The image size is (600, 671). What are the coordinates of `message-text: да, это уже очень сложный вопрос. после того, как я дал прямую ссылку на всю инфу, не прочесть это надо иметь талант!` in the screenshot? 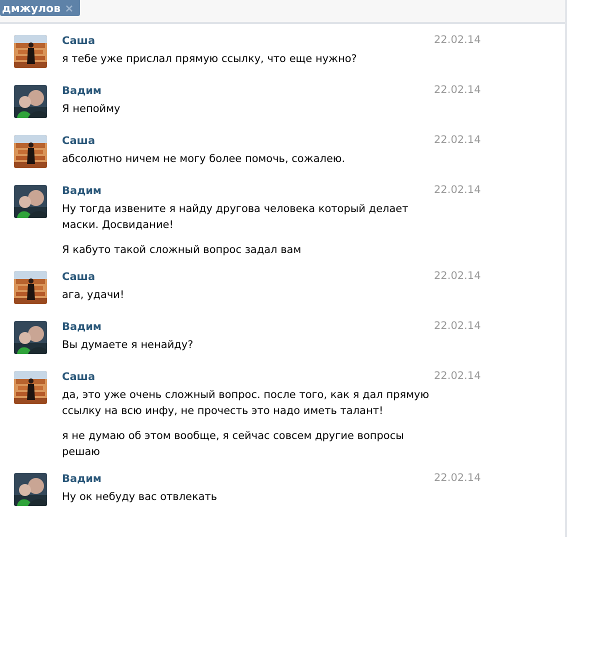 It's located at (246, 403).